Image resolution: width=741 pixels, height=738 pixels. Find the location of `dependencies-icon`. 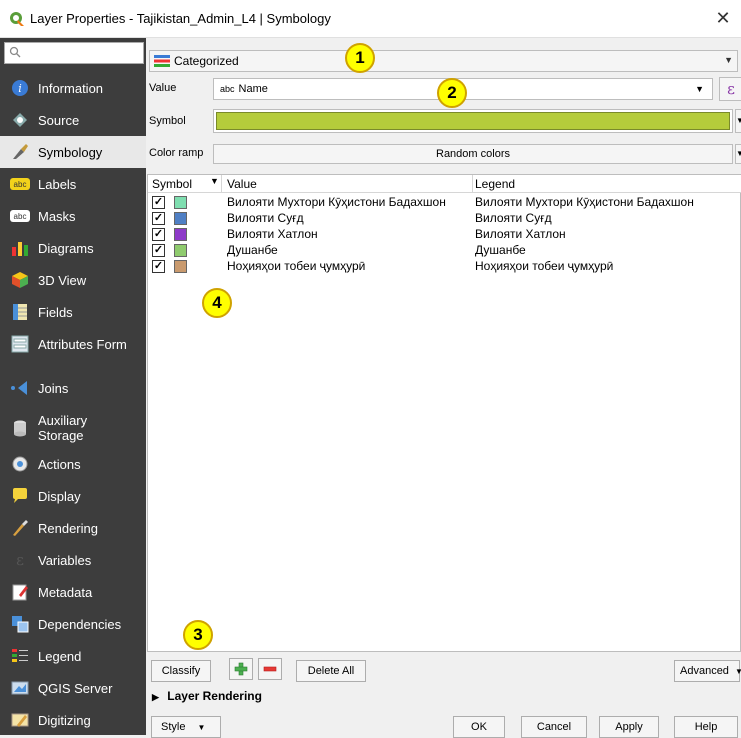

dependencies-icon is located at coordinates (20, 624).